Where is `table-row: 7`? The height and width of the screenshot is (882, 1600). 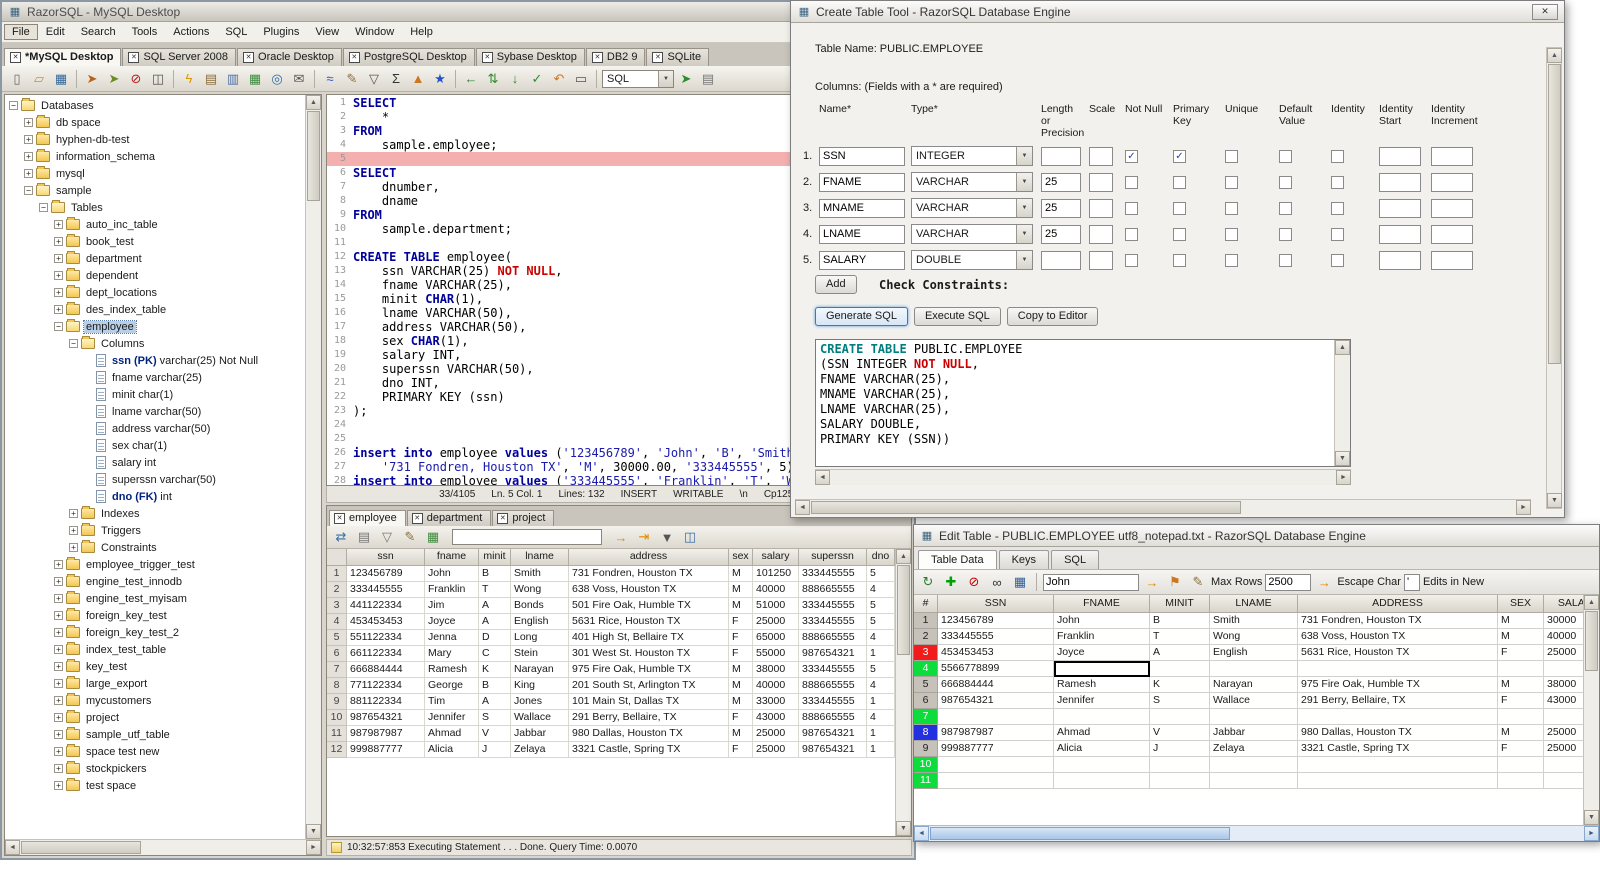 table-row: 7 is located at coordinates (1248, 717).